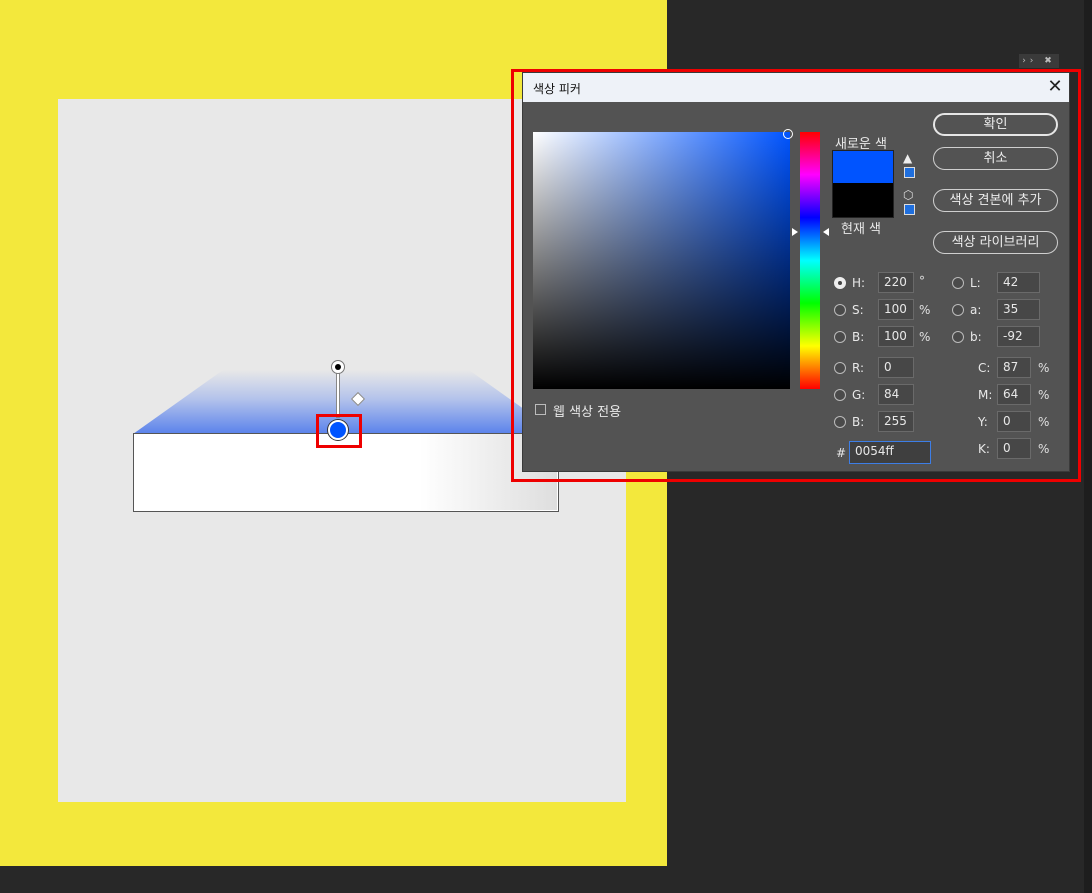  What do you see at coordinates (1039, 61) in the screenshot?
I see `panel-collapse-controls: ›› ✖` at bounding box center [1039, 61].